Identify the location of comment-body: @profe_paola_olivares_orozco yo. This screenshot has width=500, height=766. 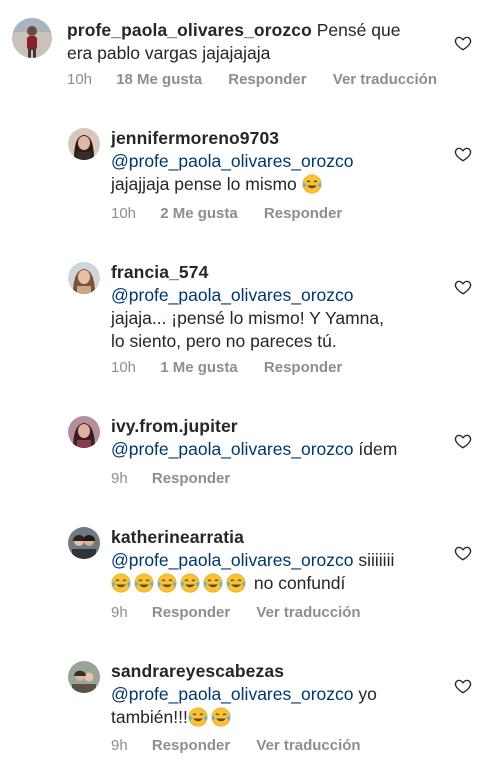
(244, 694).